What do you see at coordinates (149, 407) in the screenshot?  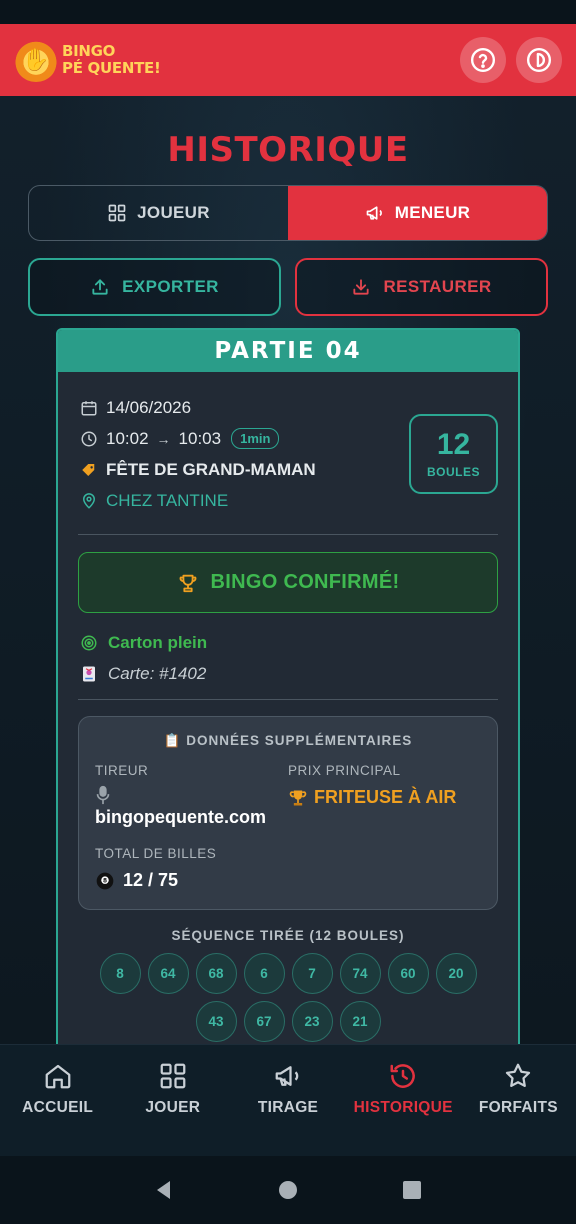 I see `game-date: 14/06/2026` at bounding box center [149, 407].